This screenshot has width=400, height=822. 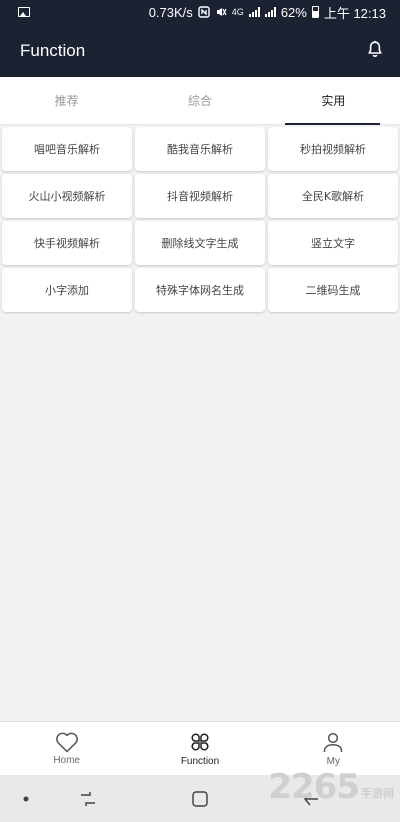 I want to click on function-kuaishou-video-parse: 快手视频解析, so click(x=67, y=243).